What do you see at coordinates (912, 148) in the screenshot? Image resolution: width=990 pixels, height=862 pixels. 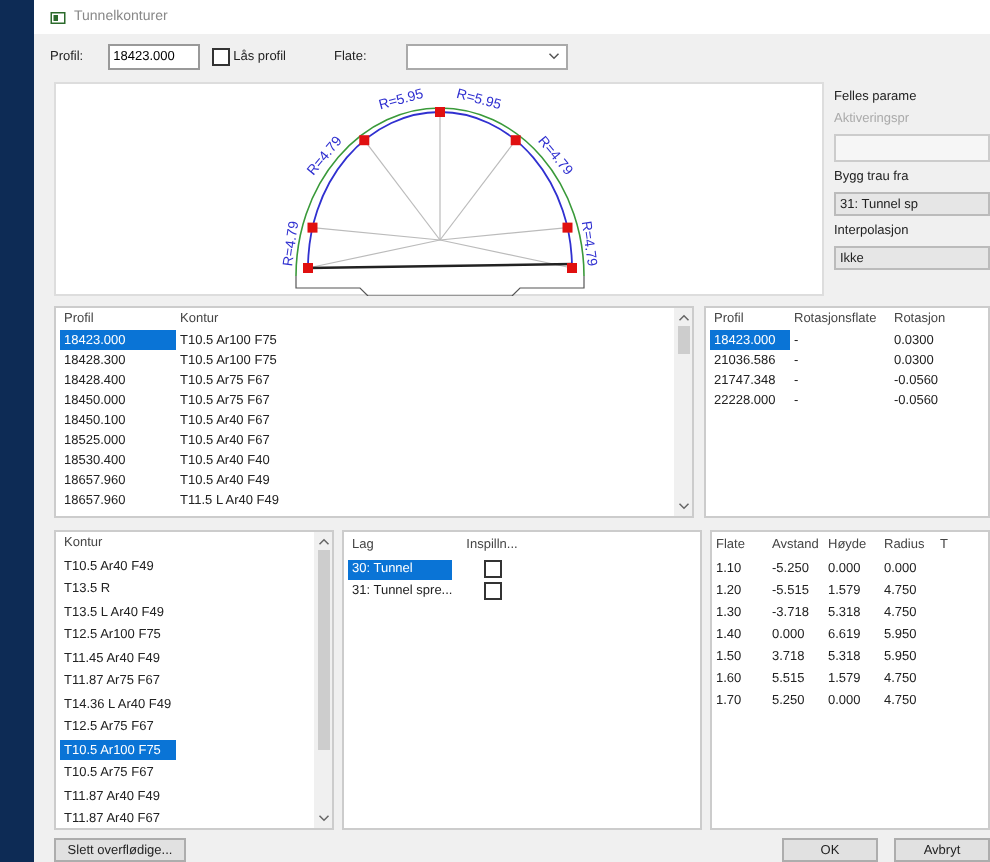 I see `activation-field` at bounding box center [912, 148].